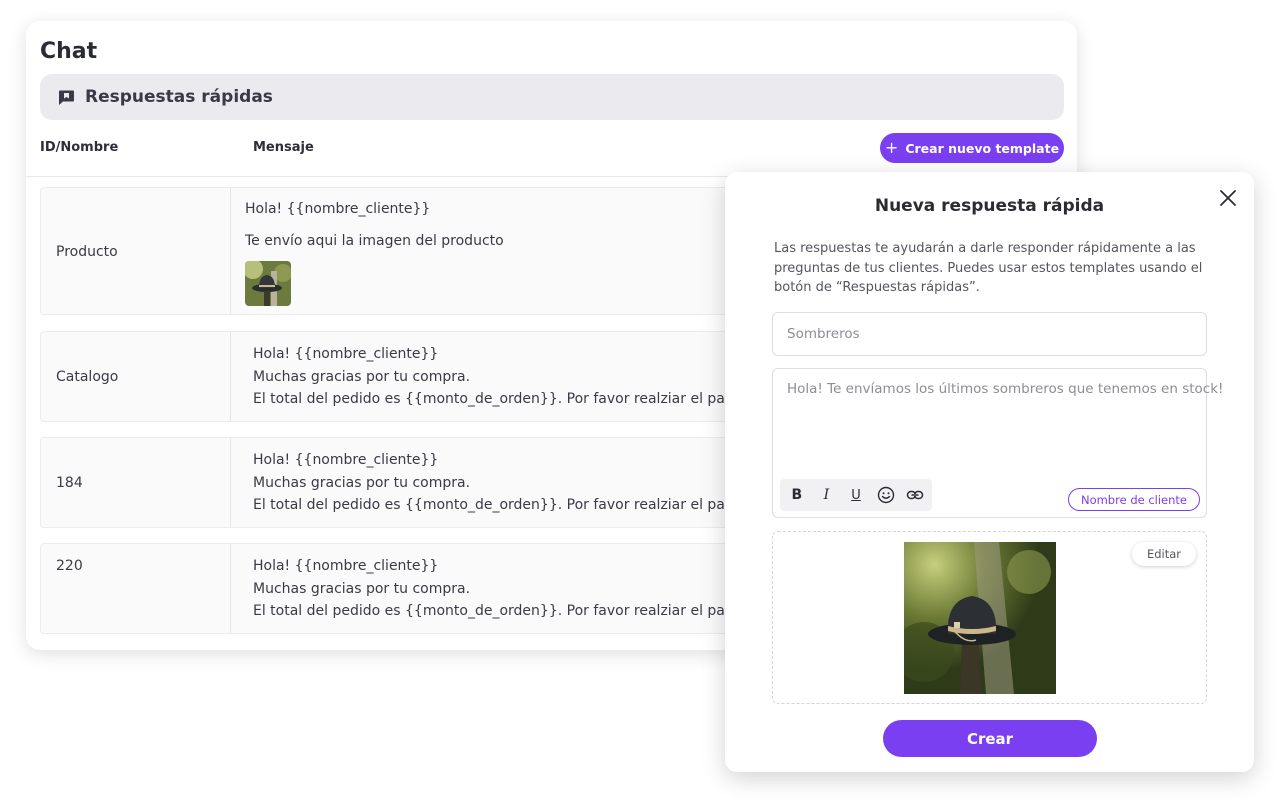 The height and width of the screenshot is (801, 1280). What do you see at coordinates (87, 252) in the screenshot?
I see `row-name: Producto` at bounding box center [87, 252].